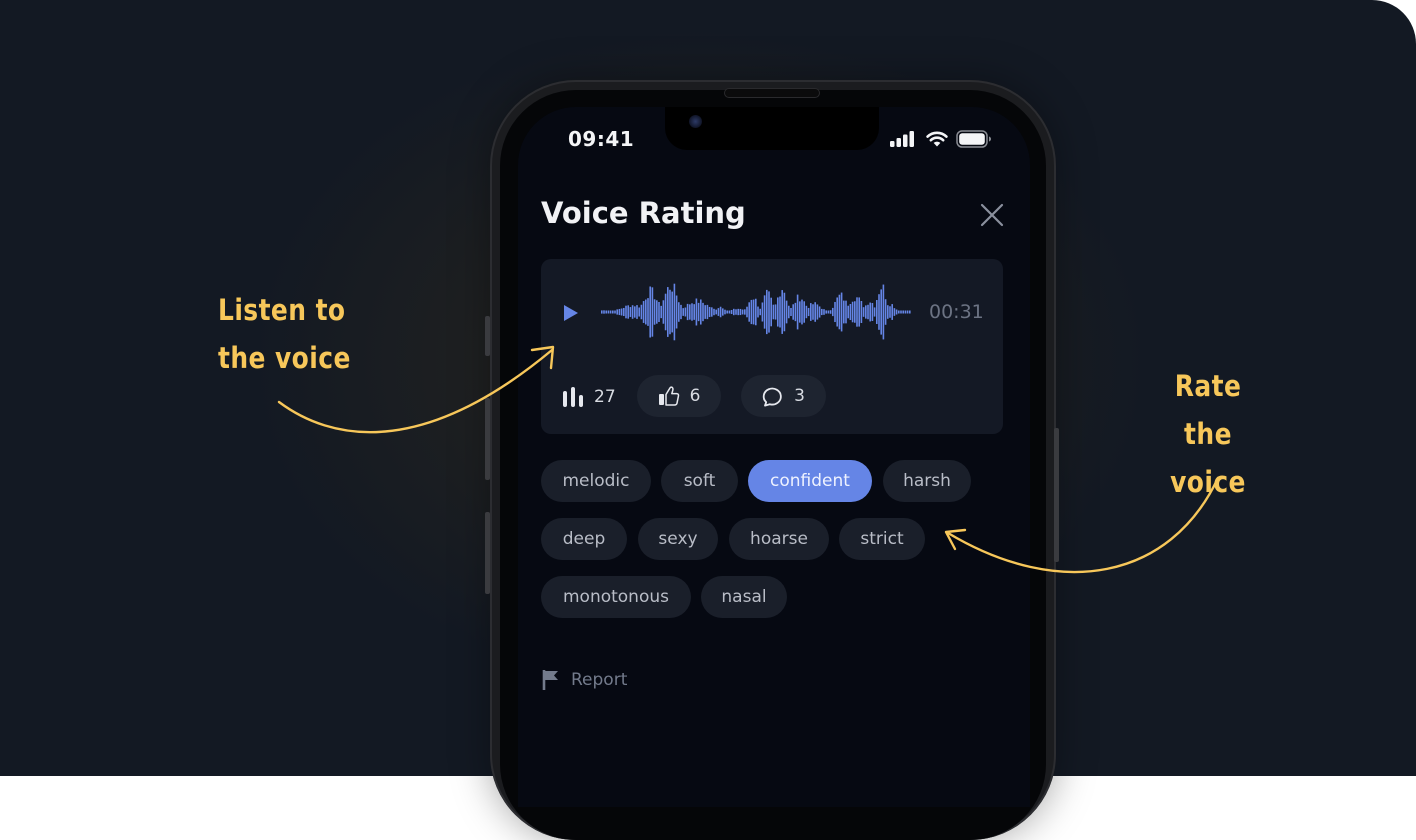 This screenshot has width=1416, height=840. Describe the element at coordinates (487, 553) in the screenshot. I see `phone-volume-down-button` at that location.